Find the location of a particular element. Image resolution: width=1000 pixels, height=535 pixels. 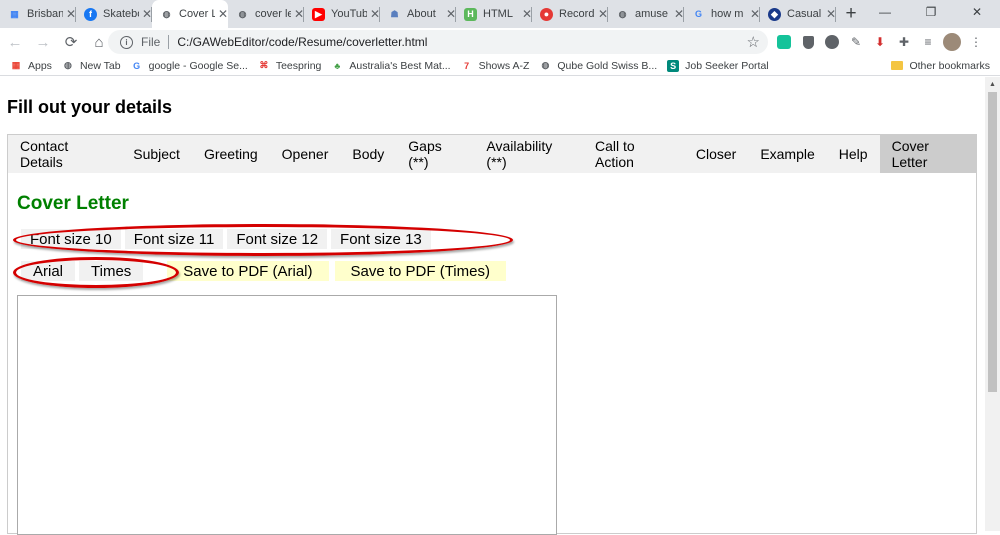

bookmark-label: Shows A-Z is located at coordinates (504, 65).